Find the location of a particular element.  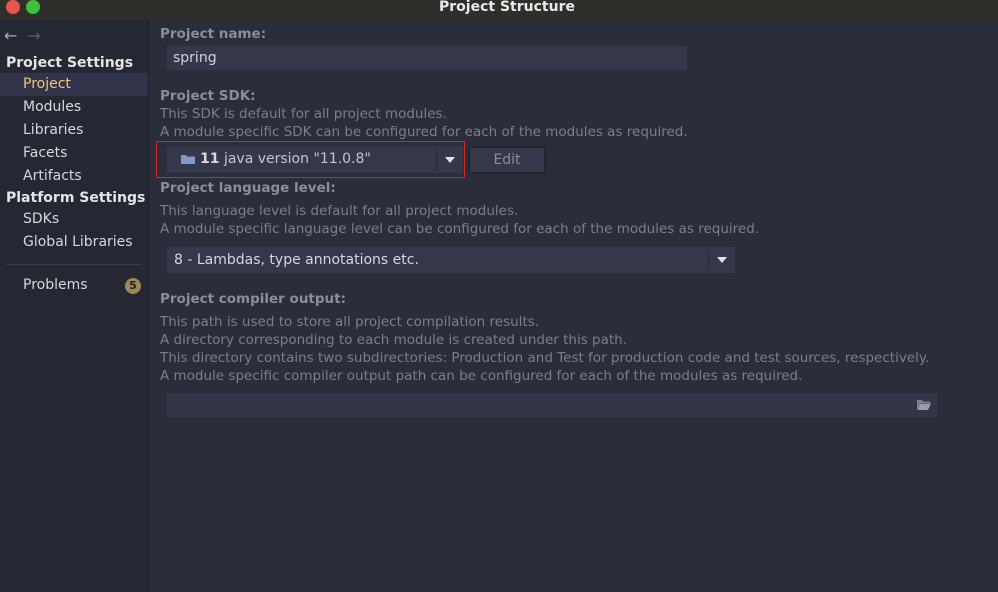

sdk-version-detail: java version "11.0.8" is located at coordinates (297, 159).